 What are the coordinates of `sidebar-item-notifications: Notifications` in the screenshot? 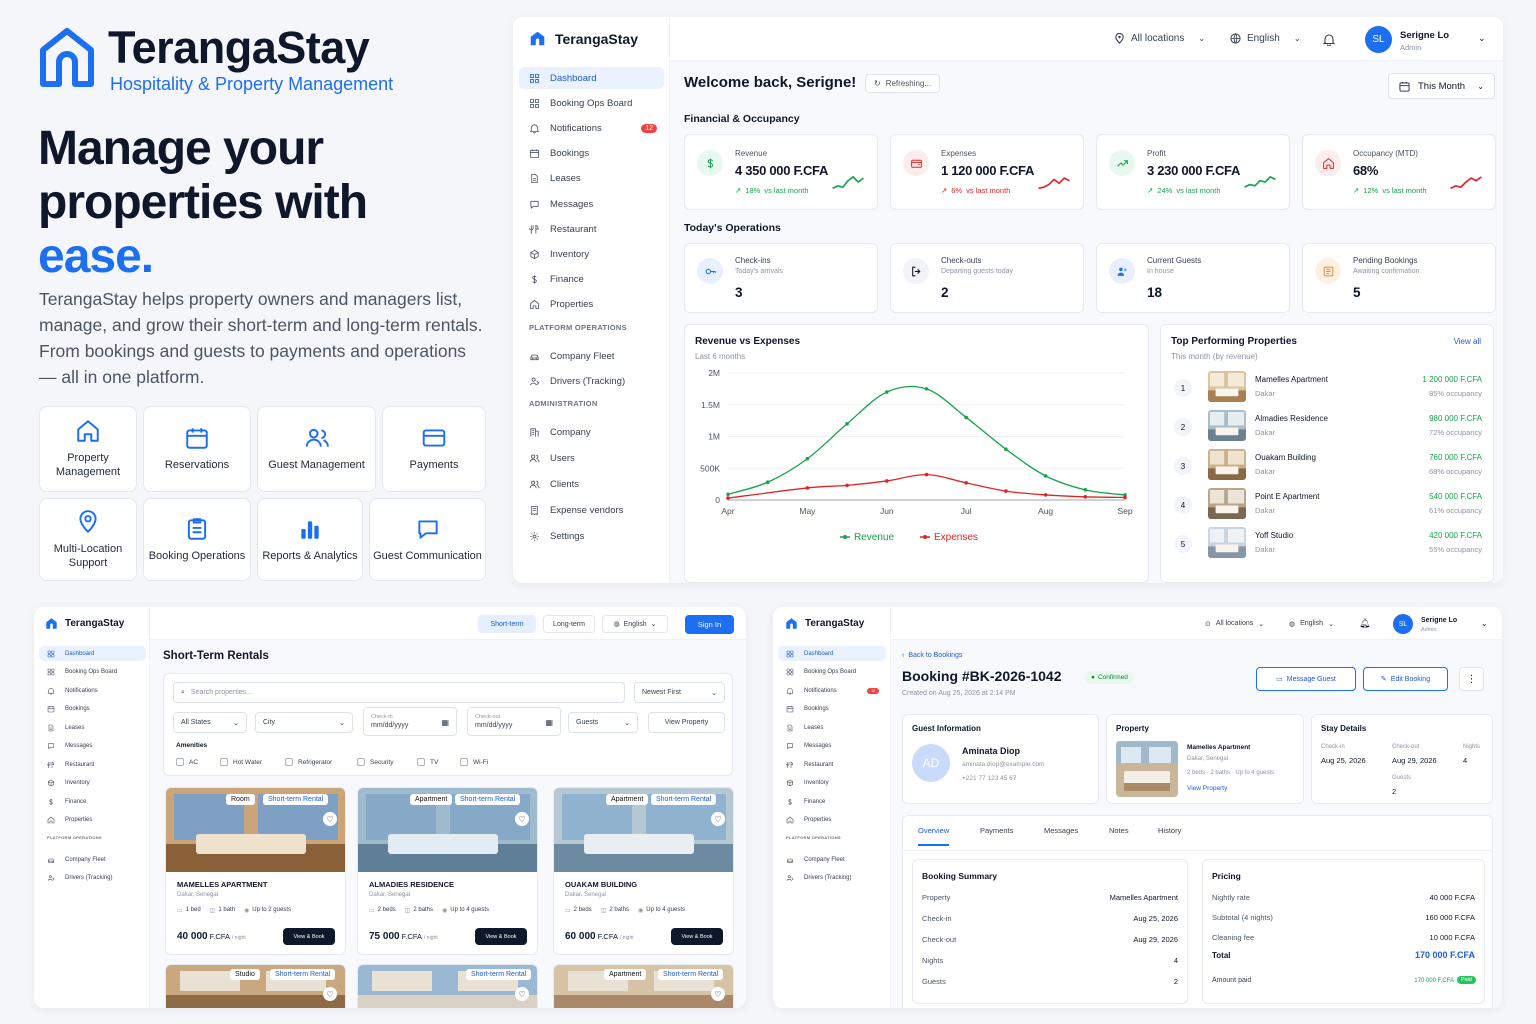 It's located at (92, 690).